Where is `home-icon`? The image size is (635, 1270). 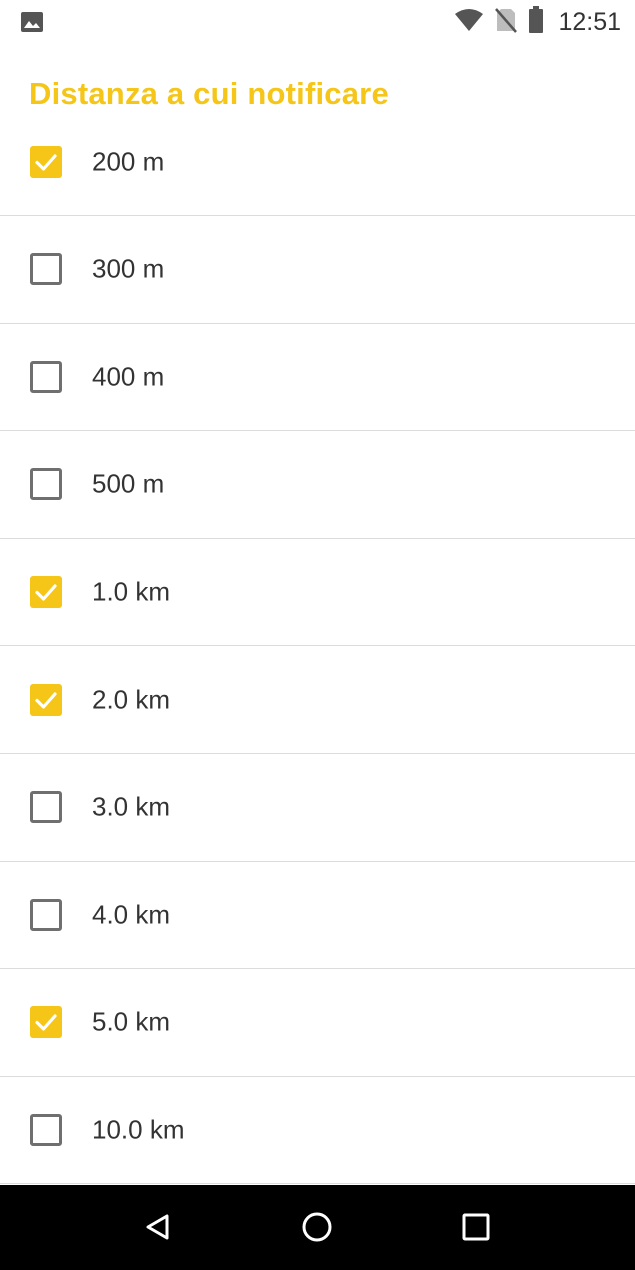
home-icon is located at coordinates (317, 1227).